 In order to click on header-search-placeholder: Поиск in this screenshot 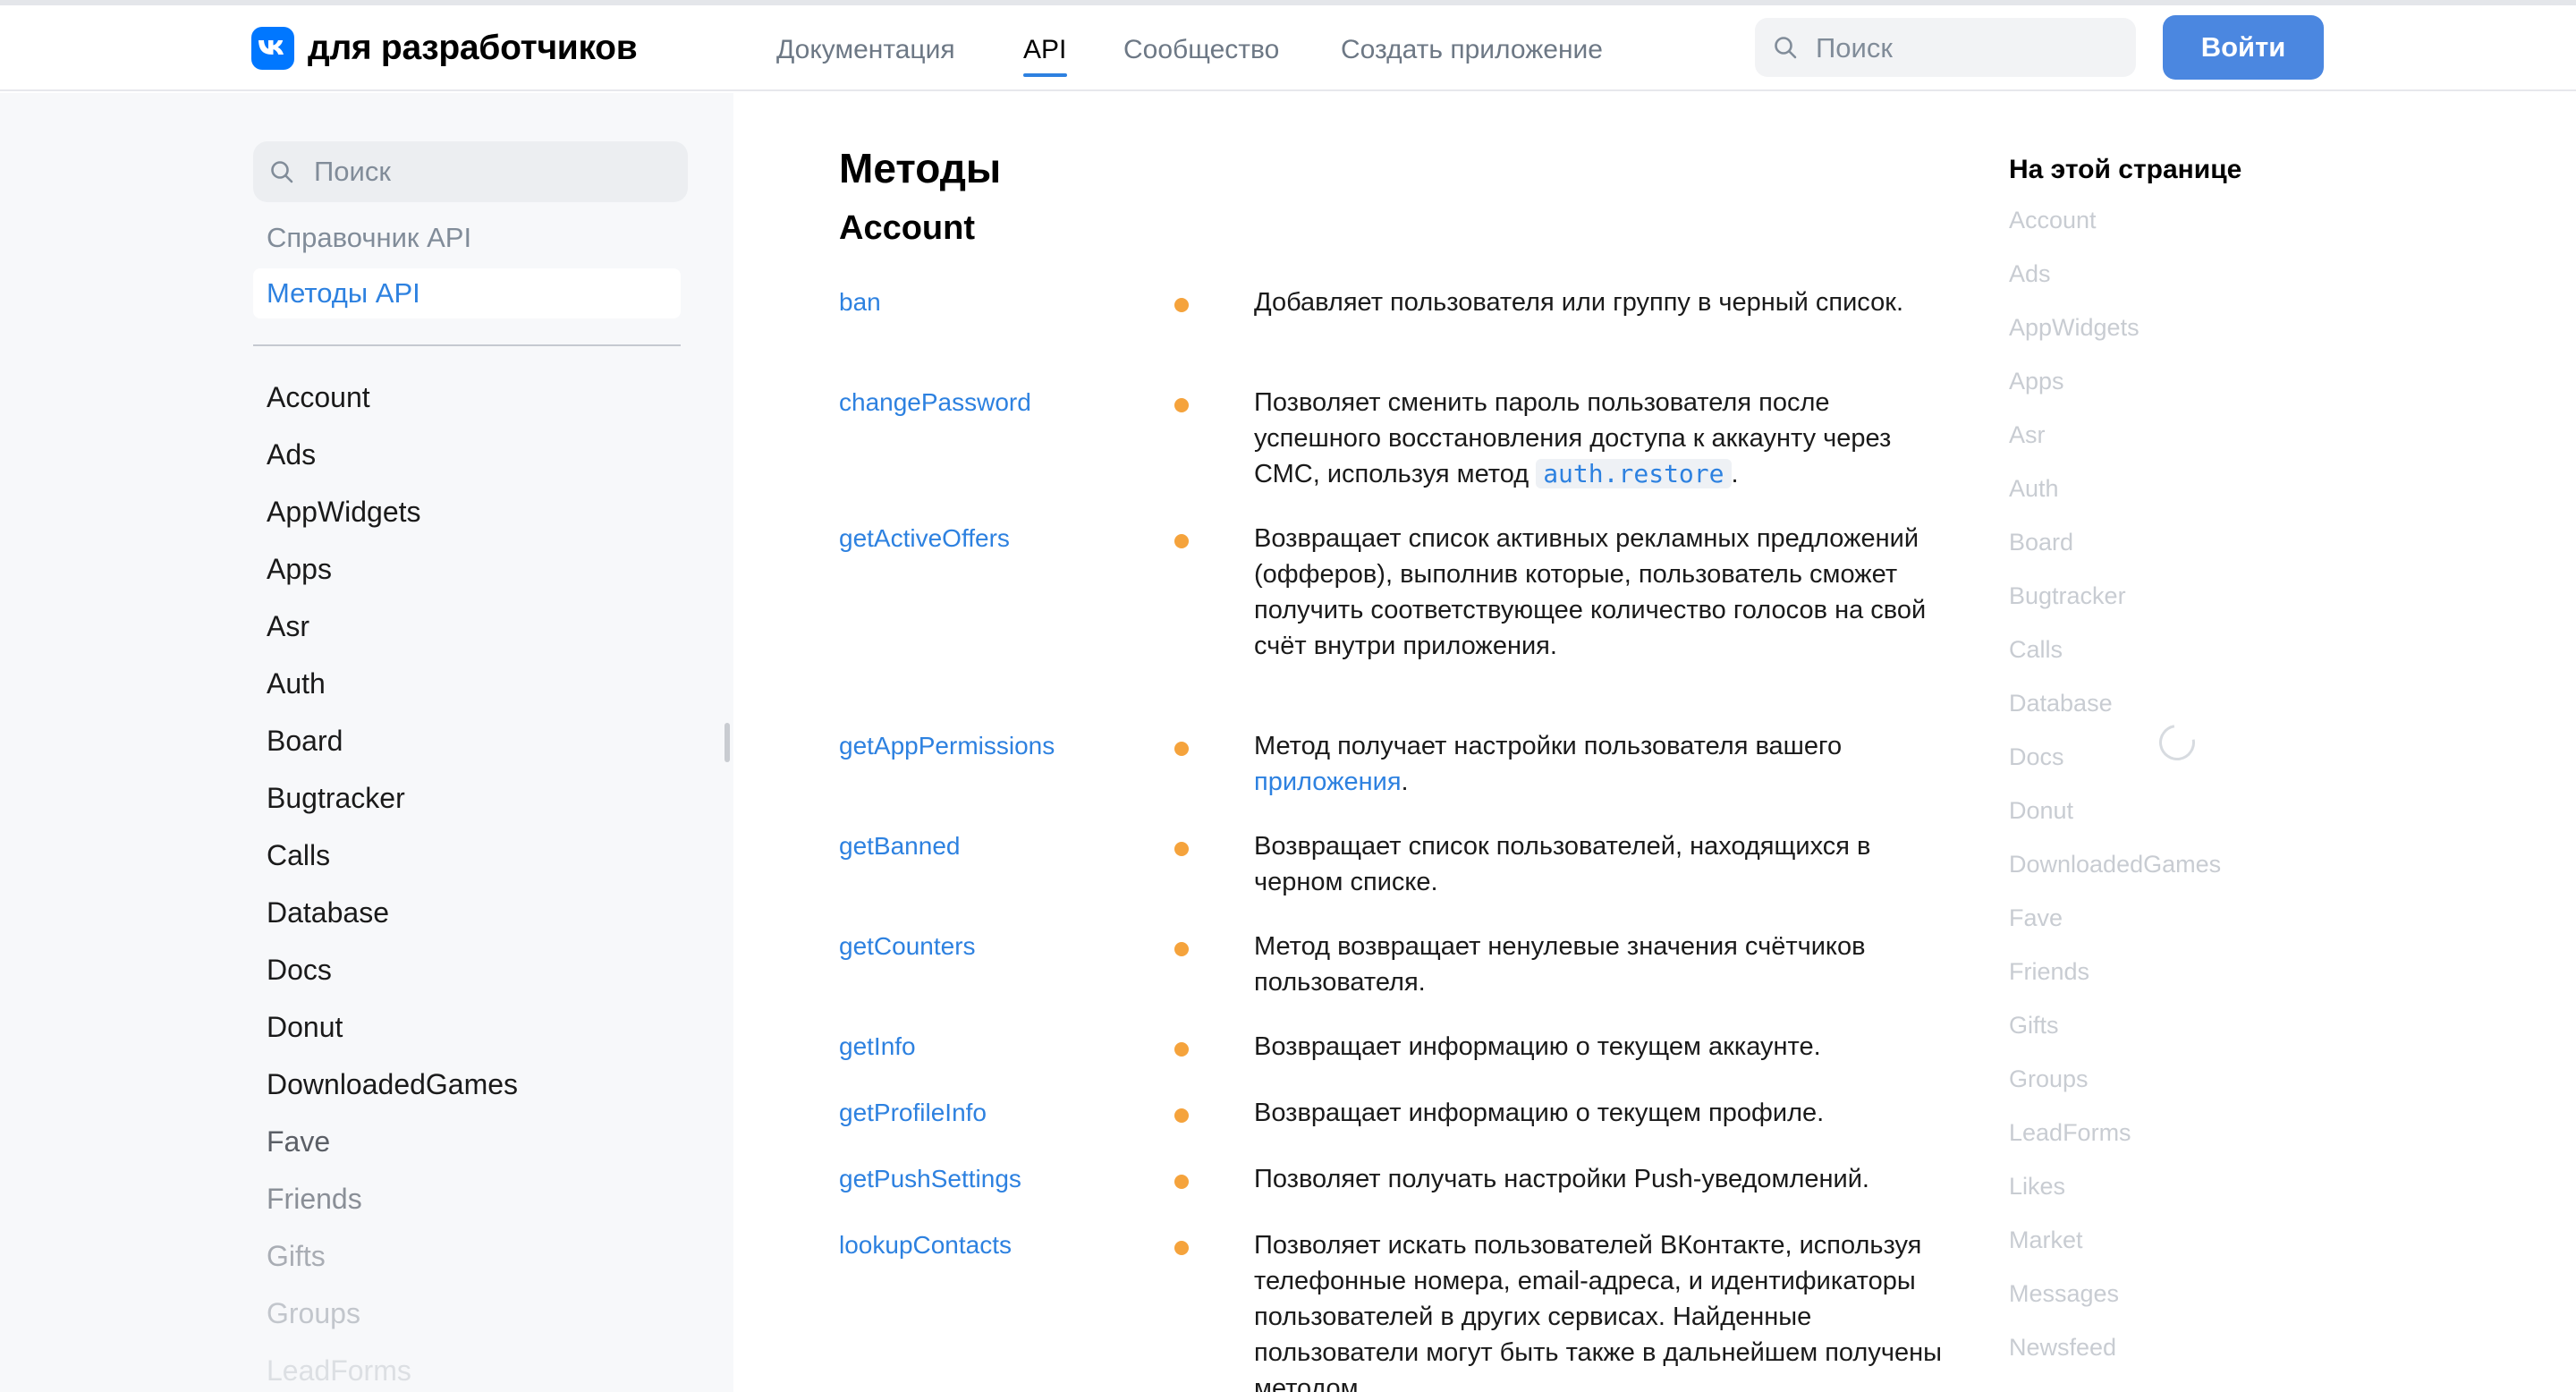, I will do `click(1854, 48)`.